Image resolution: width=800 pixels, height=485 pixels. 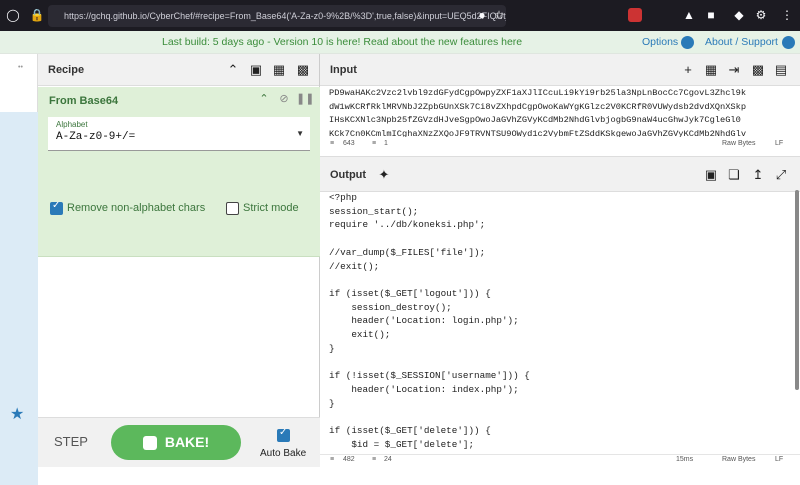 What do you see at coordinates (560, 70) in the screenshot?
I see `input-header: Input + ▦ ⇥ ▩ ▤` at bounding box center [560, 70].